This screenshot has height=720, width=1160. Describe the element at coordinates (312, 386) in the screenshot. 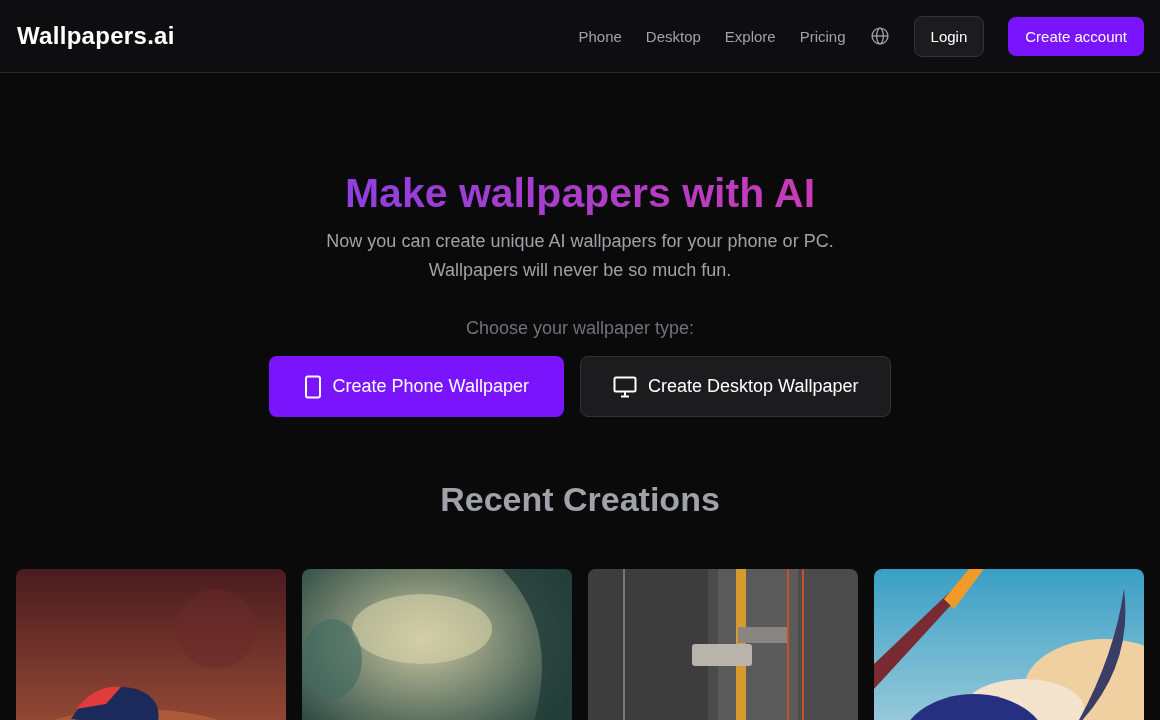

I see `phone-icon` at that location.